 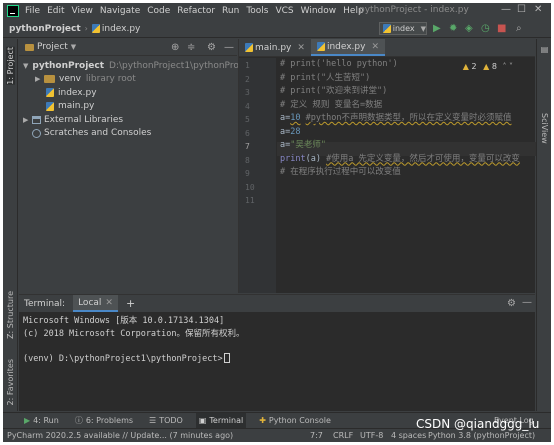 What do you see at coordinates (121, 29) in the screenshot?
I see `breadcrumb-file: index.py` at bounding box center [121, 29].